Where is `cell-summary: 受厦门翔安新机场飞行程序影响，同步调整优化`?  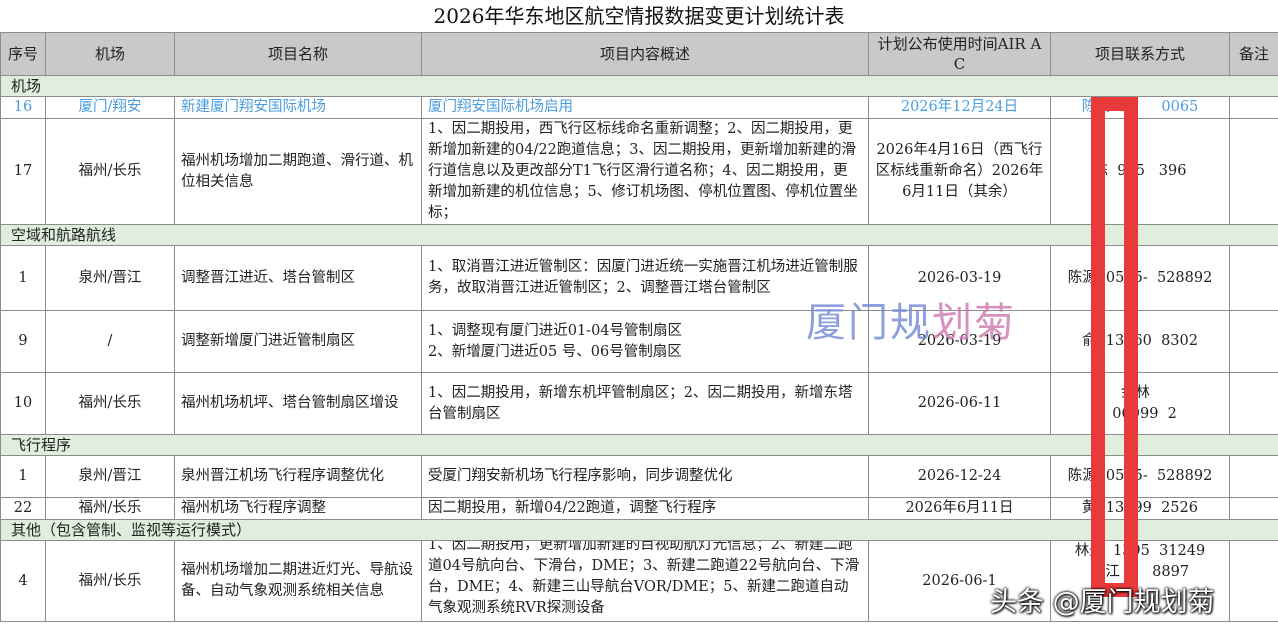
cell-summary: 受厦门翔安新机场飞行程序影响，同步调整优化 is located at coordinates (645, 476).